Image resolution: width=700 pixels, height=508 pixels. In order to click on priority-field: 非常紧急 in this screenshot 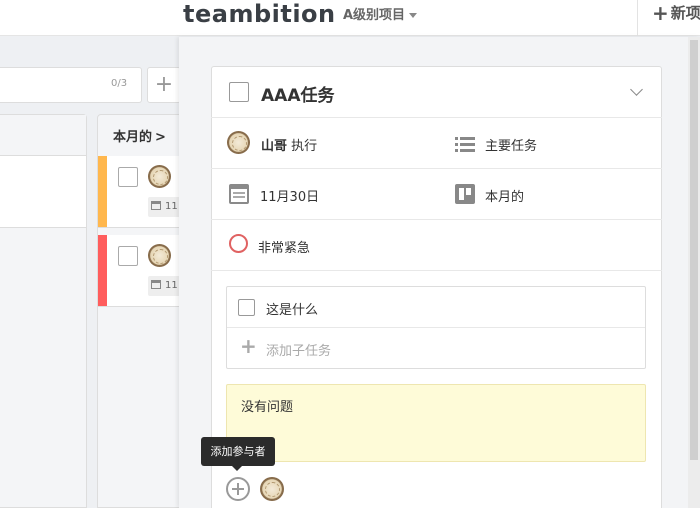, I will do `click(284, 246)`.